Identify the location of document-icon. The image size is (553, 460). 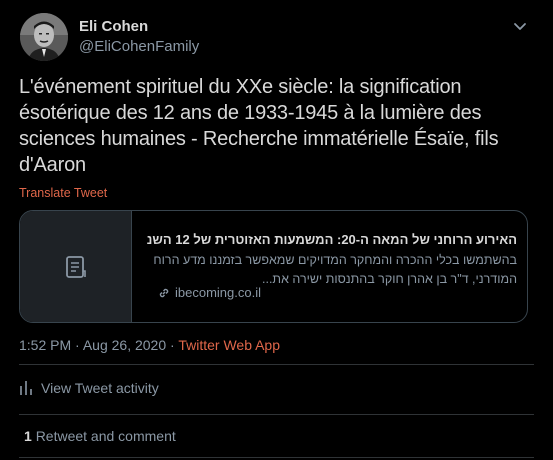
(75, 266).